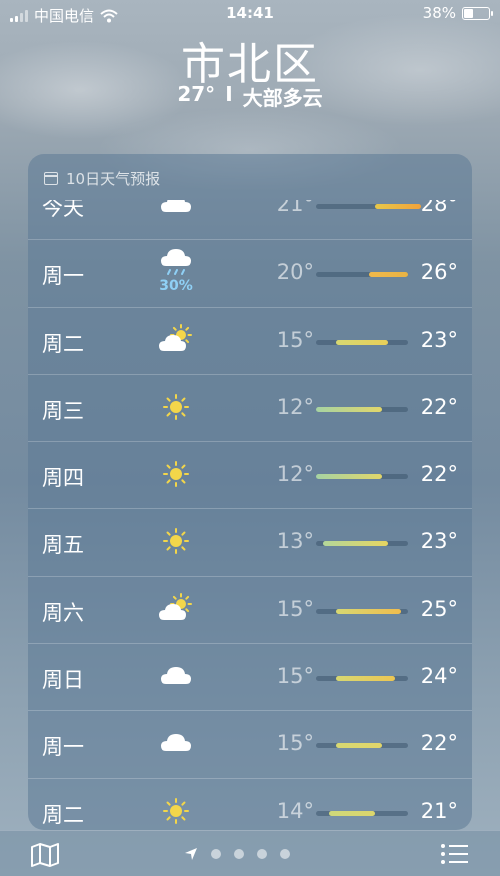  What do you see at coordinates (439, 13) in the screenshot?
I see `battery-percent: 38%` at bounding box center [439, 13].